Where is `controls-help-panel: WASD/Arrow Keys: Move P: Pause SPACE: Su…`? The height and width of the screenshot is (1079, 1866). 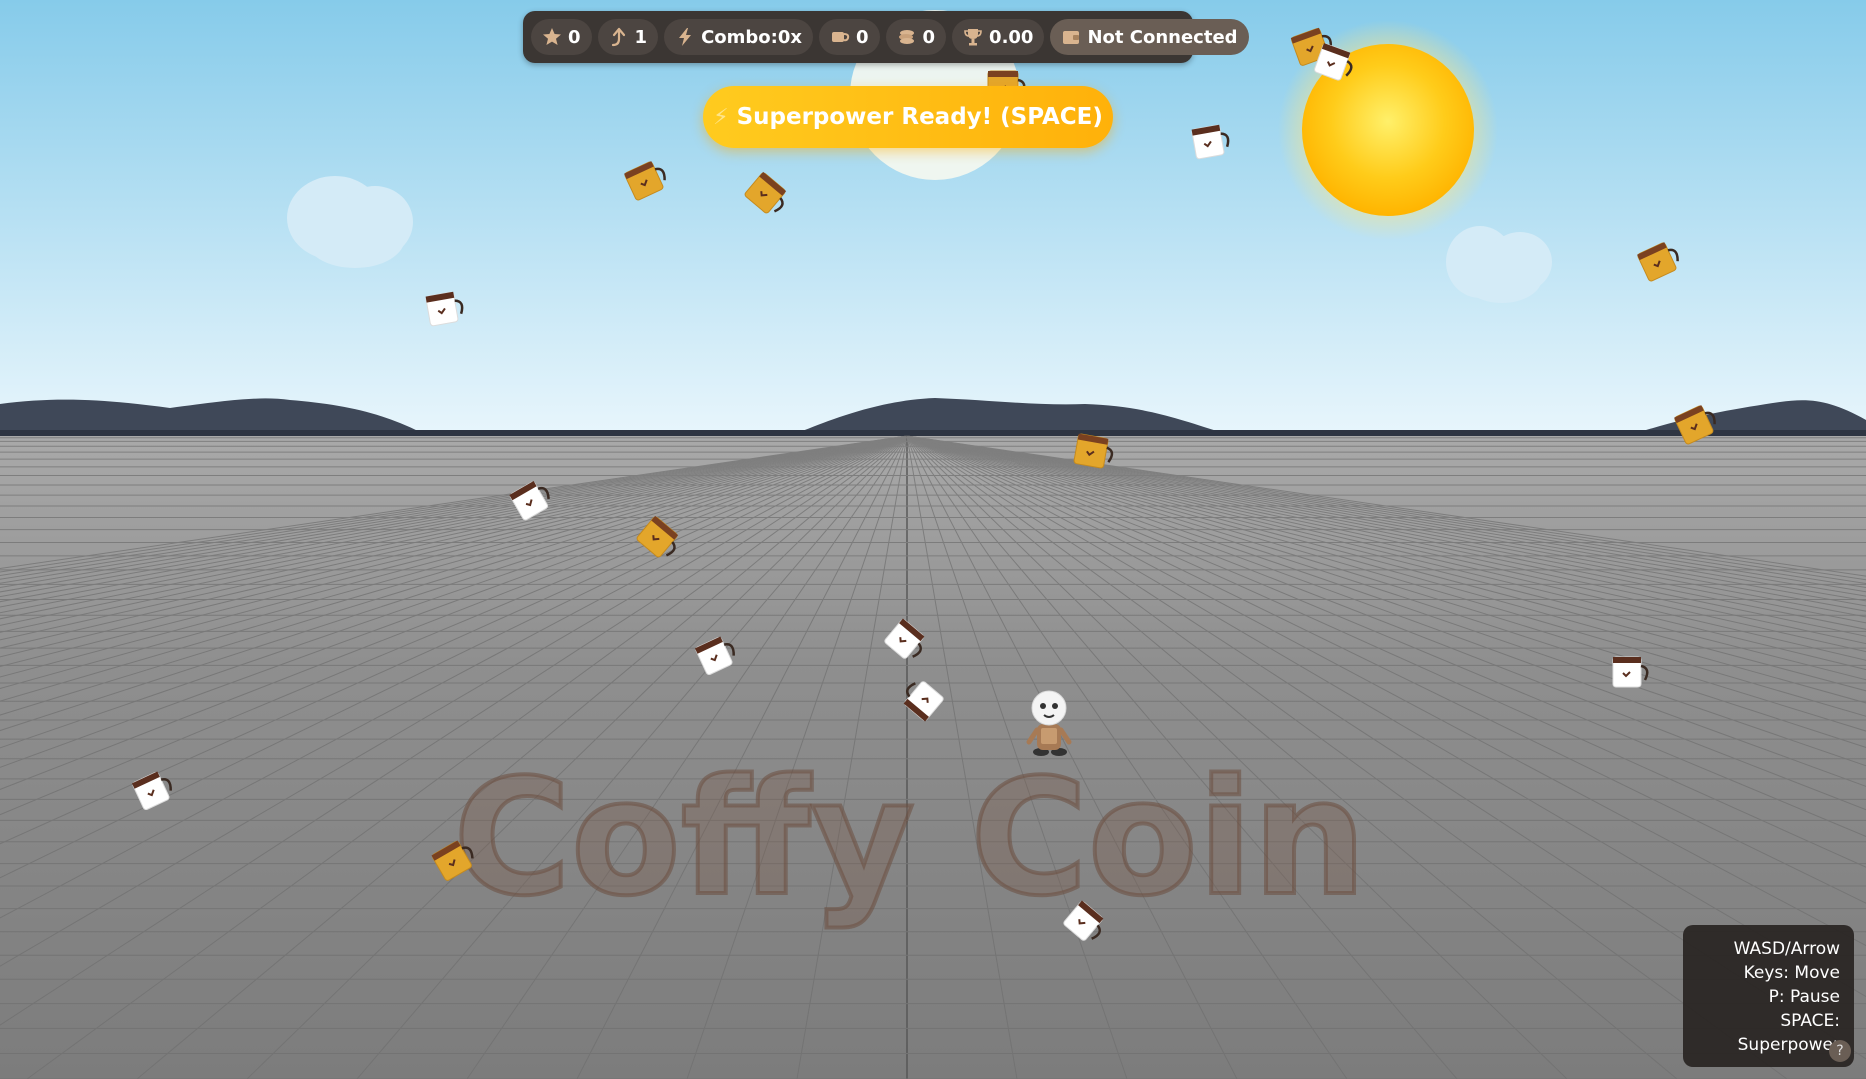
controls-help-panel: WASD/Arrow Keys: Move P: Pause SPACE: Su… is located at coordinates (1768, 996).